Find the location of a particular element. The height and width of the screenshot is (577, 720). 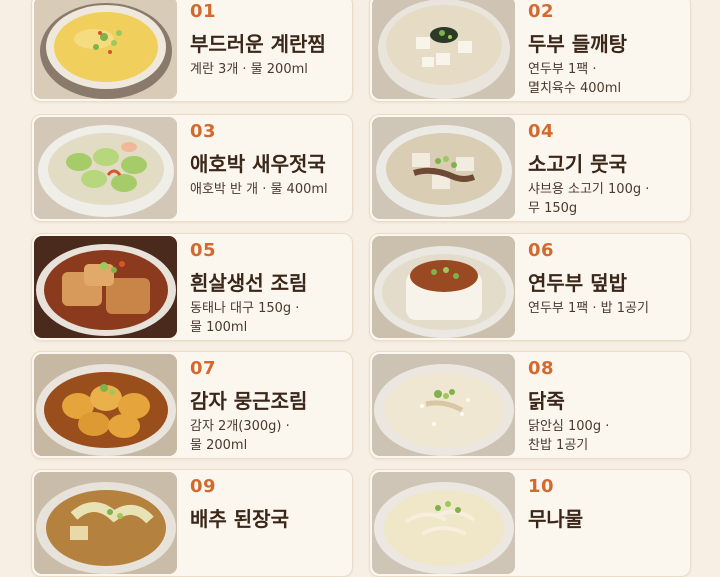

ingredients-line-1: 연두부 1팩 · is located at coordinates (562, 69).